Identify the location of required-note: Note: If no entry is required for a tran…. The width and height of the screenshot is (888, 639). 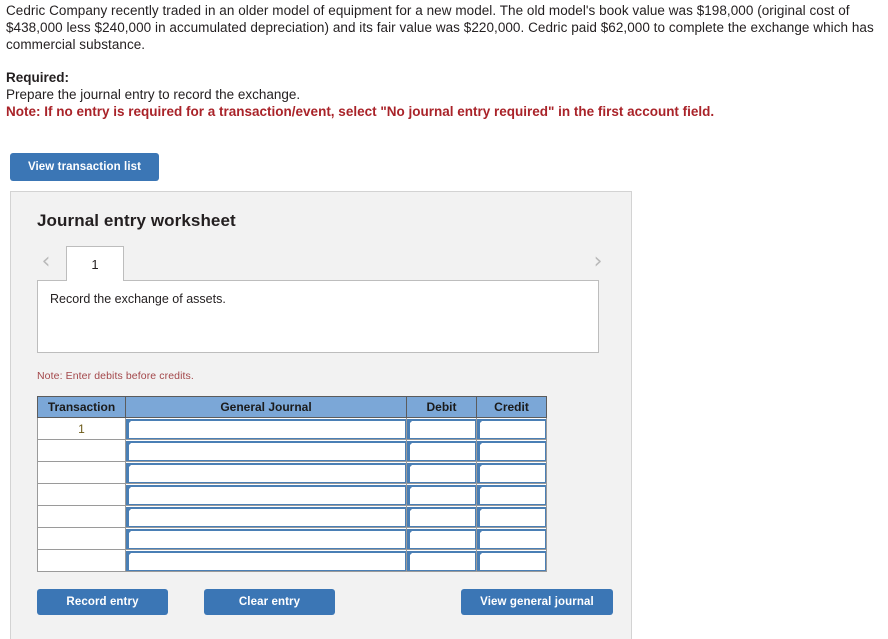
(360, 111).